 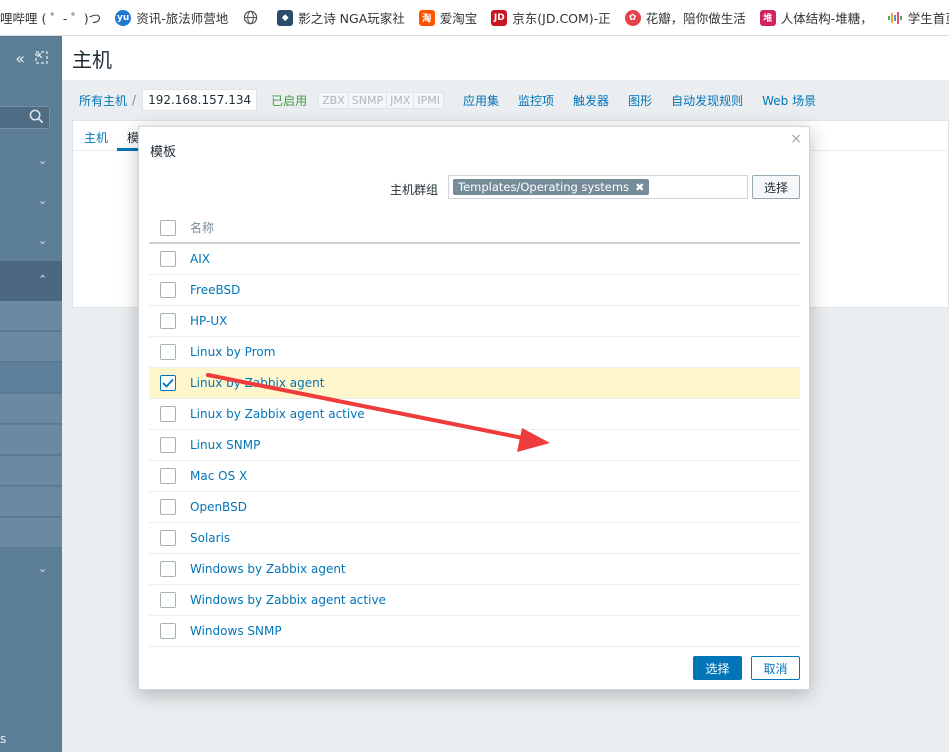 I want to click on template-name-link: HP-UX, so click(x=208, y=321).